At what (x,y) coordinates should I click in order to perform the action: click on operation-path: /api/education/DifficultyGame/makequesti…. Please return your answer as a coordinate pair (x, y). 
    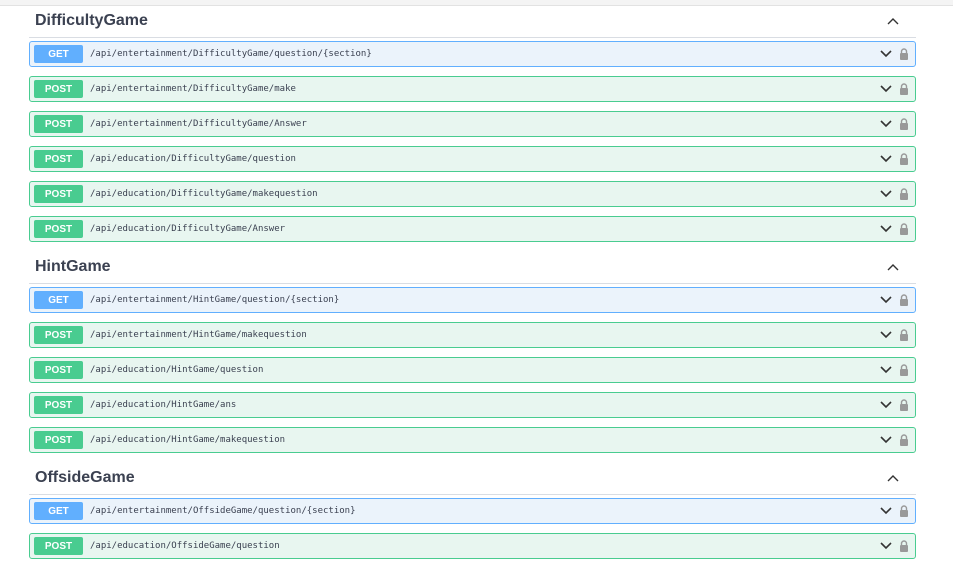
    Looking at the image, I should click on (204, 194).